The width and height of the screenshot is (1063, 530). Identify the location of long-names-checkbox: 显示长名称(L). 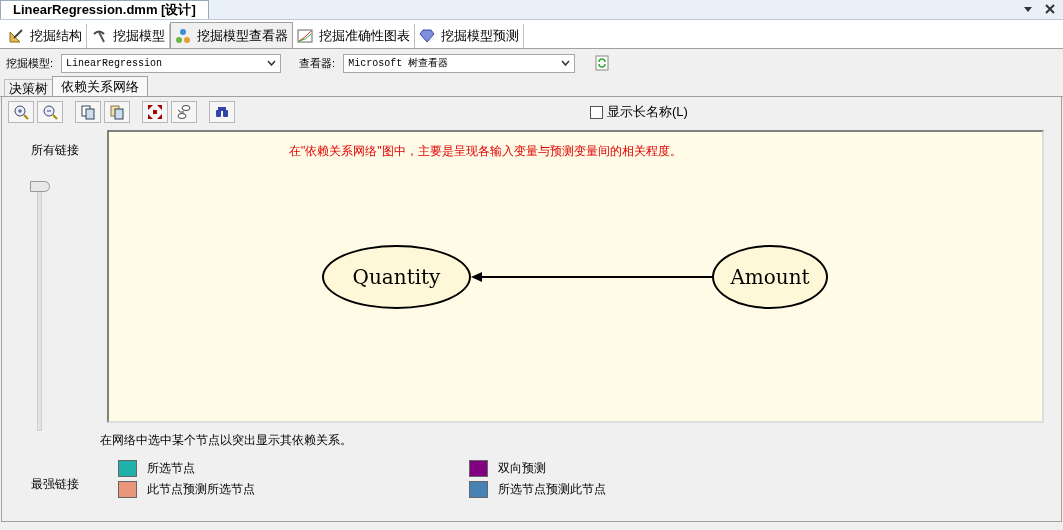
(639, 112).